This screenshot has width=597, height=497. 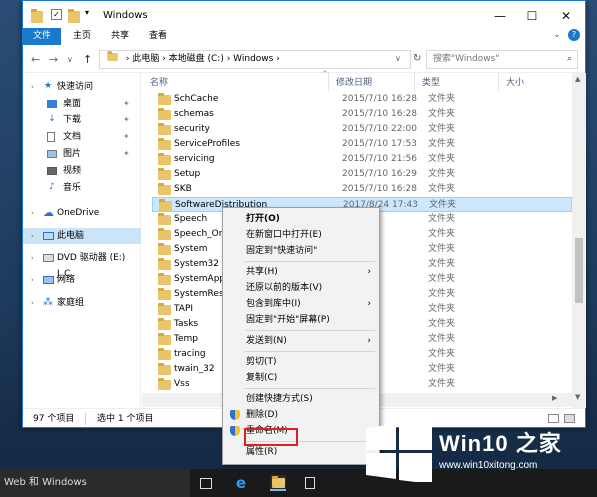 What do you see at coordinates (362, 189) in the screenshot?
I see `file-row: SKB 2015/7/10 16:28 文件夹` at bounding box center [362, 189].